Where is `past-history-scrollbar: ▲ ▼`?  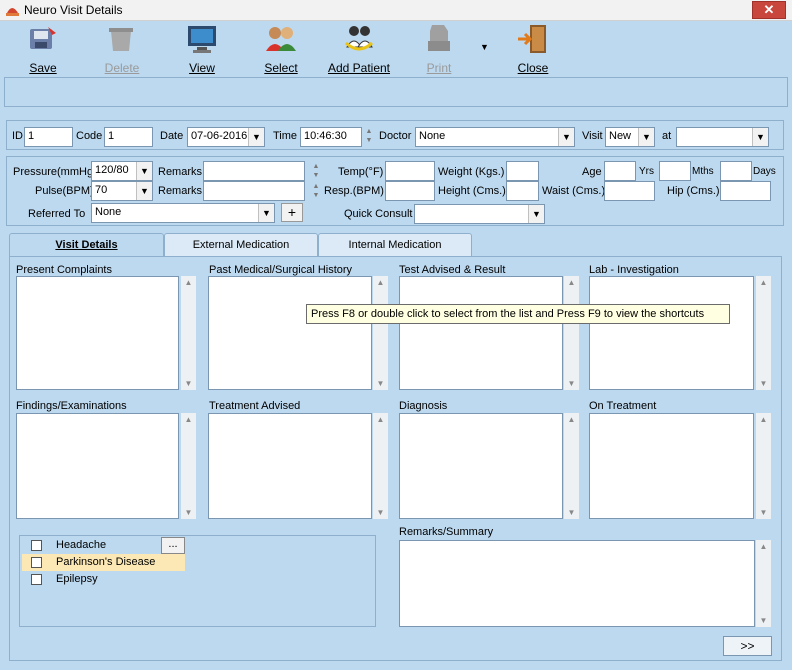
past-history-scrollbar: ▲ ▼ is located at coordinates (380, 333).